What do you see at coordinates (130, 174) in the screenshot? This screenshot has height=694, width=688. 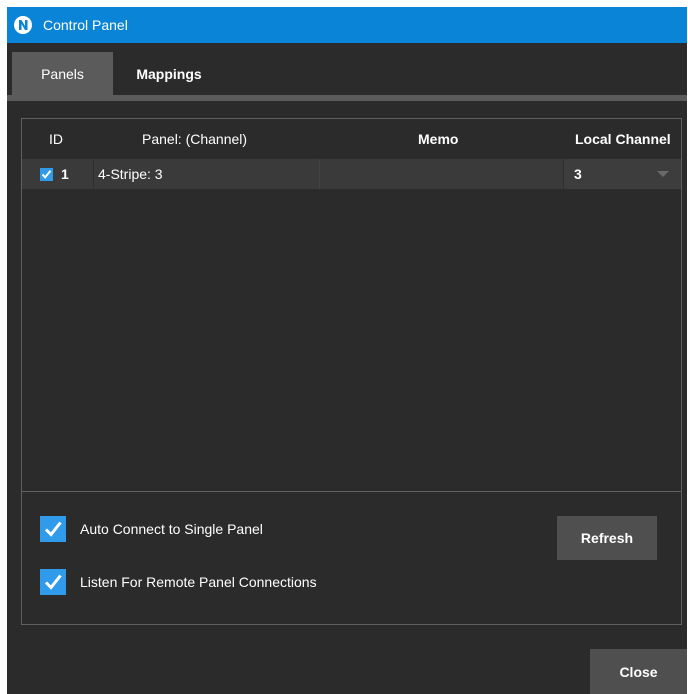 I see `row-panel-value: 4-Stripe: 3` at bounding box center [130, 174].